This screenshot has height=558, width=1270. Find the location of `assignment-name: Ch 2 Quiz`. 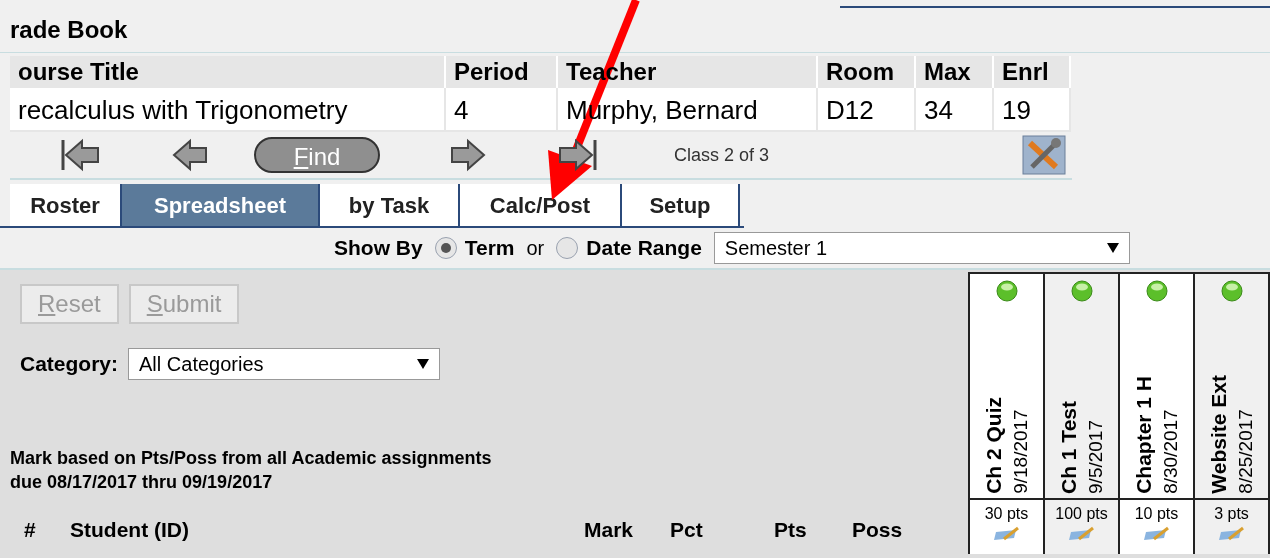

assignment-name: Ch 2 Quiz is located at coordinates (993, 445).